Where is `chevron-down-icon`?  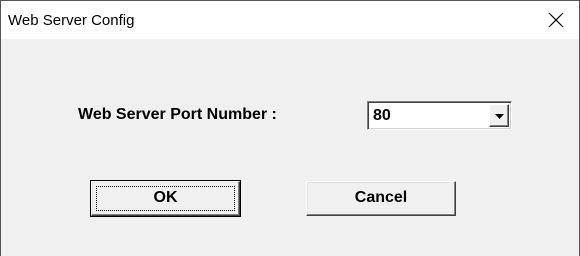 chevron-down-icon is located at coordinates (499, 116).